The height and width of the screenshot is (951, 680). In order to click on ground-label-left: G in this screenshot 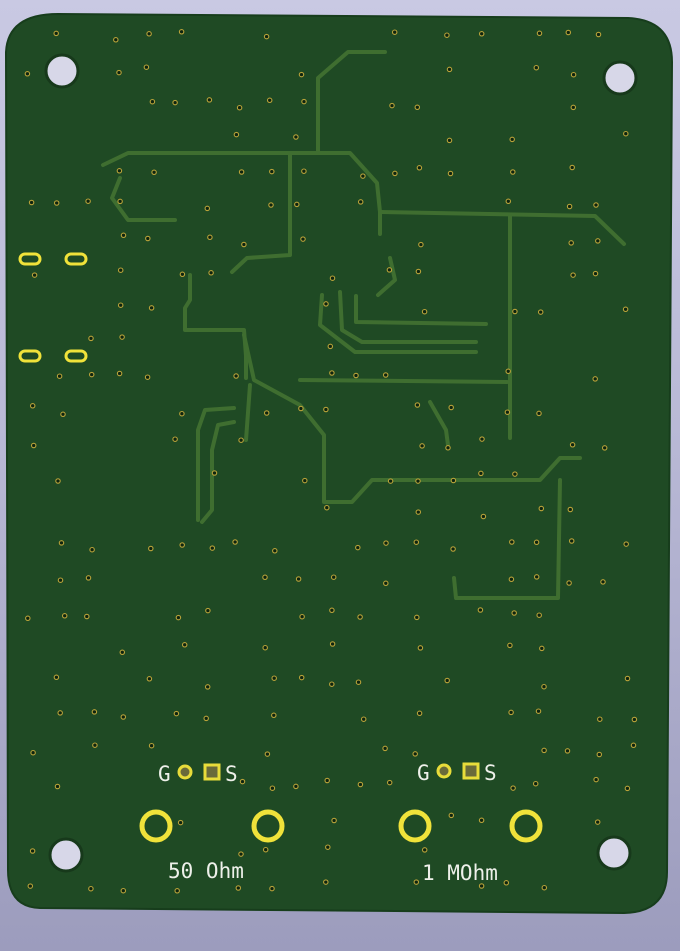, I will do `click(164, 774)`.